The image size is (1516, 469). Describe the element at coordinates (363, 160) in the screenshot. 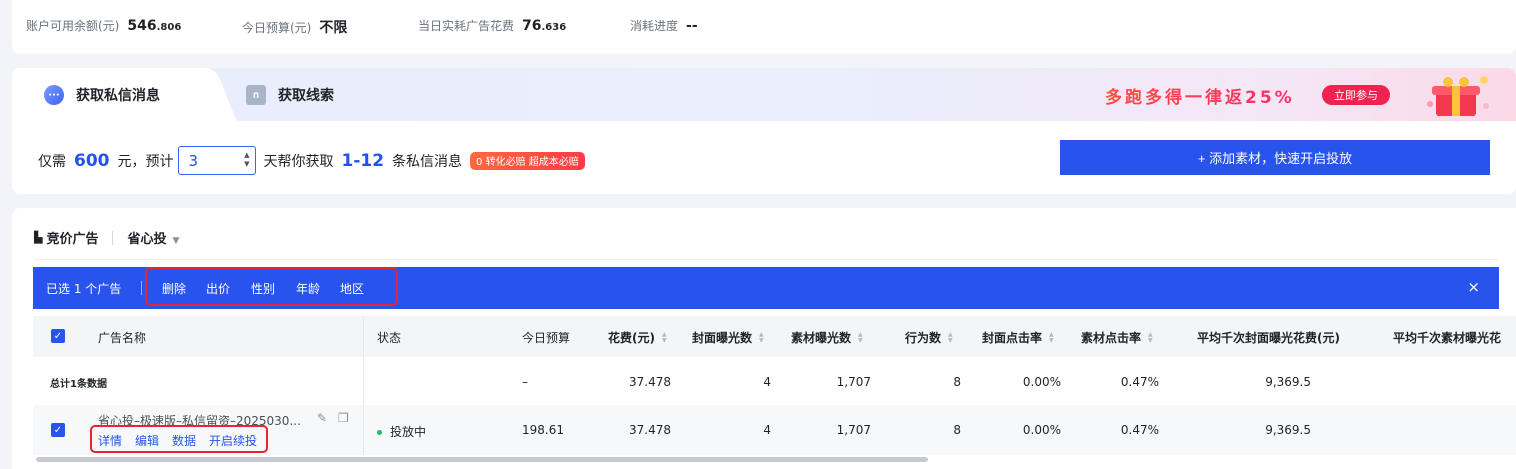

I see `message-range: 1-12` at that location.